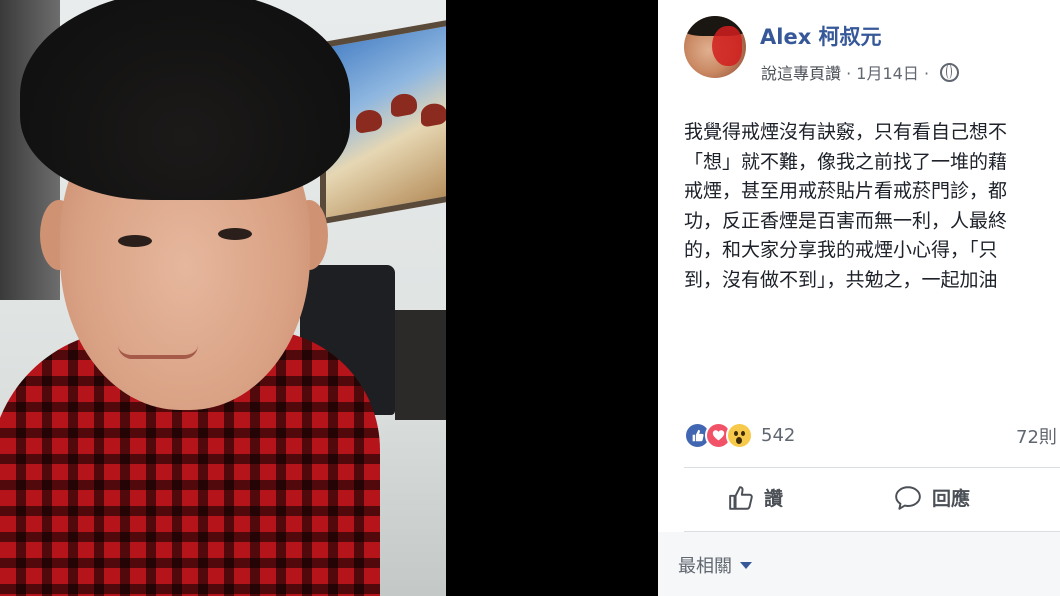 The height and width of the screenshot is (596, 1060). I want to click on caret-down-icon, so click(746, 565).